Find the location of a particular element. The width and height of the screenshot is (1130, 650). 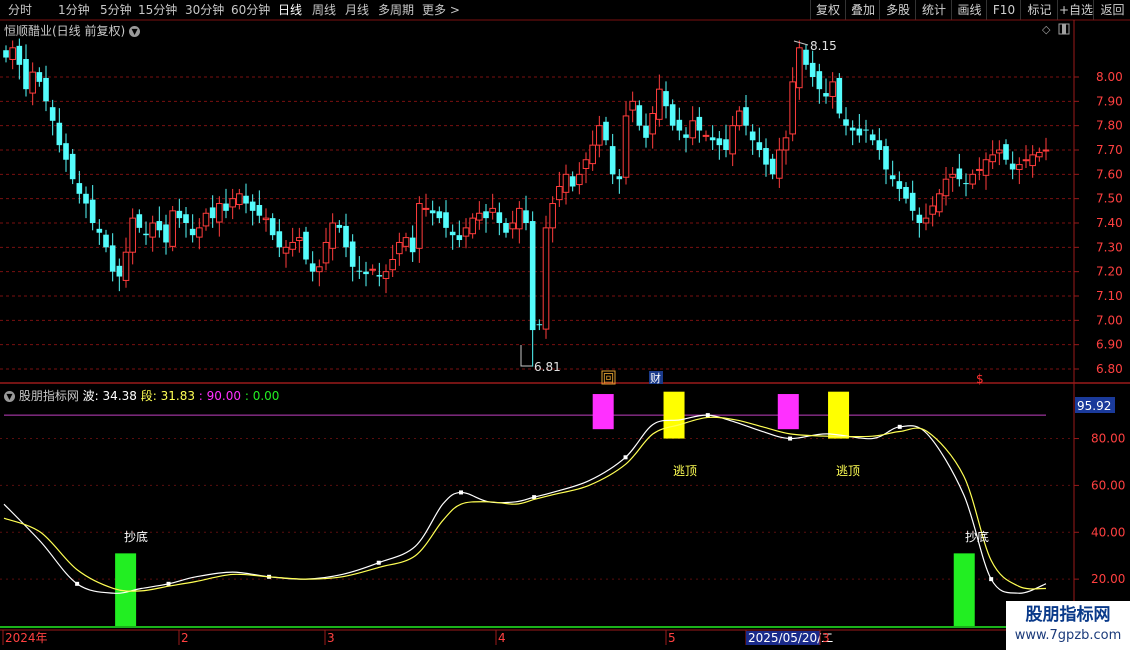

hui-marker: 回 is located at coordinates (608, 377).